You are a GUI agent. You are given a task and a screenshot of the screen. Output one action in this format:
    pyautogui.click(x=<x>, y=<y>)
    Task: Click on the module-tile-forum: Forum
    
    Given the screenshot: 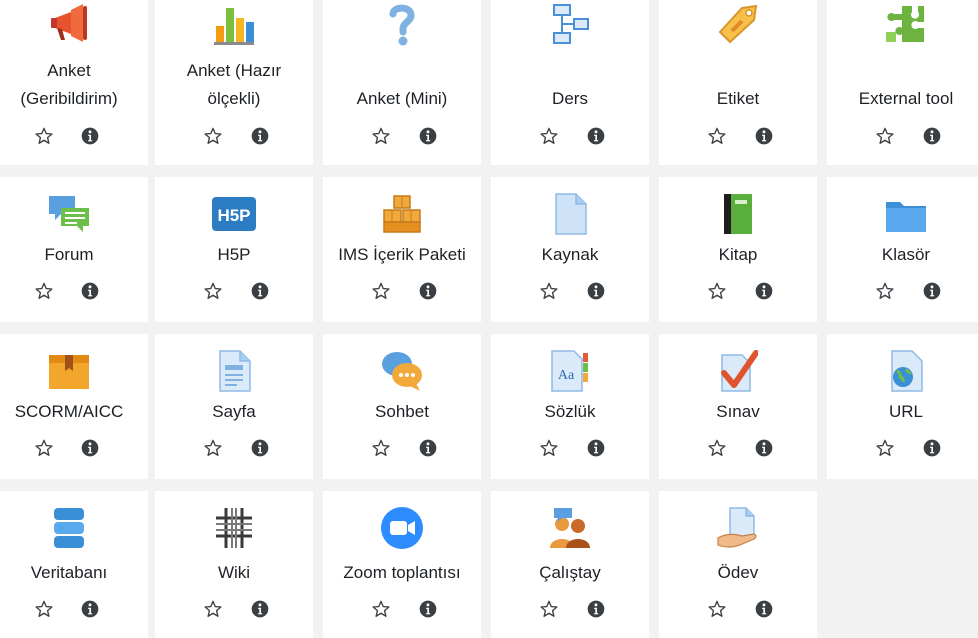 What is the action you would take?
    pyautogui.click(x=74, y=249)
    